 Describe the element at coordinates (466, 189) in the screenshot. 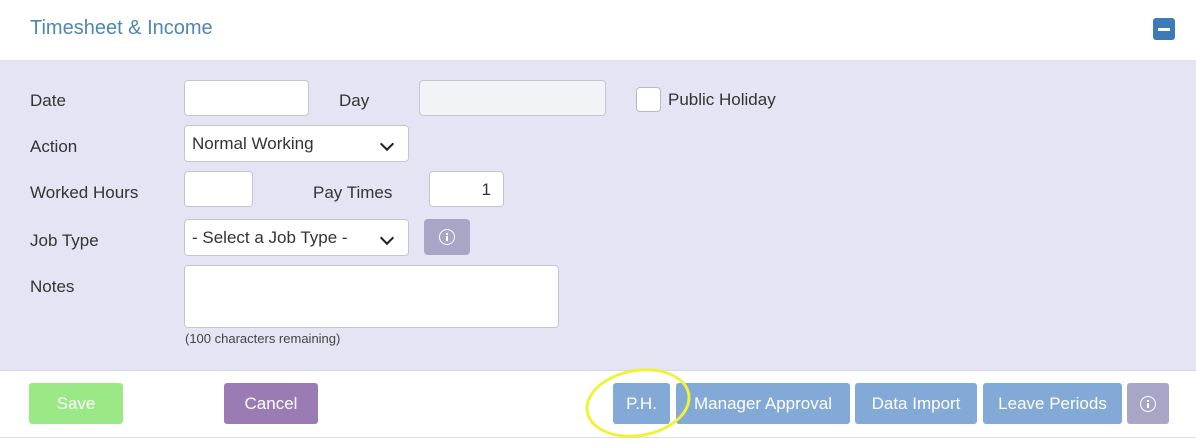

I see `pay-times-input: 1` at that location.